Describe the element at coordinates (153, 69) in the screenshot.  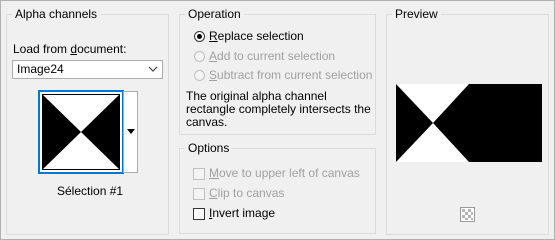
I see `chevron-down-icon` at that location.